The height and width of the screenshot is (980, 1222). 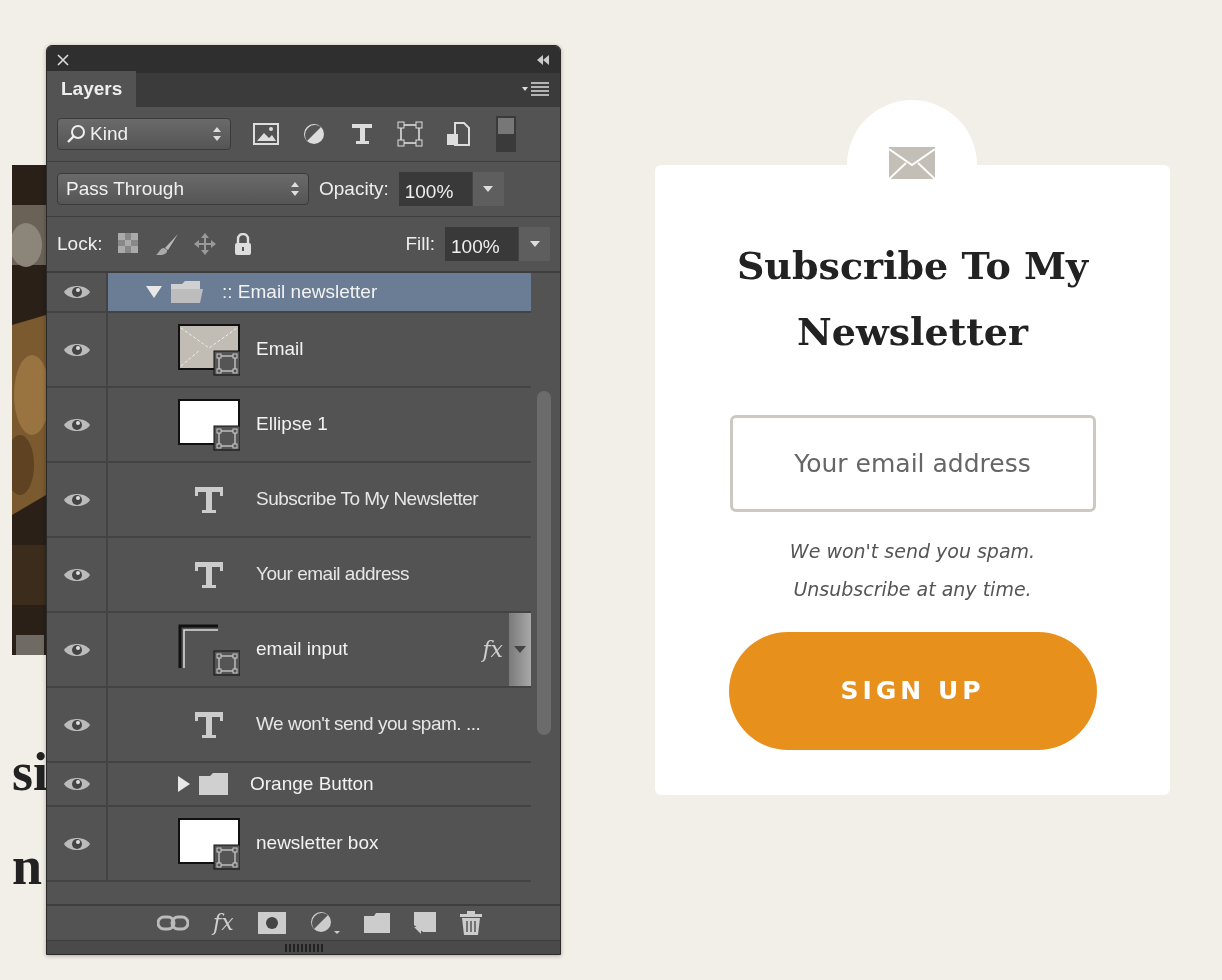 What do you see at coordinates (470, 923) in the screenshot?
I see `trash-icon` at bounding box center [470, 923].